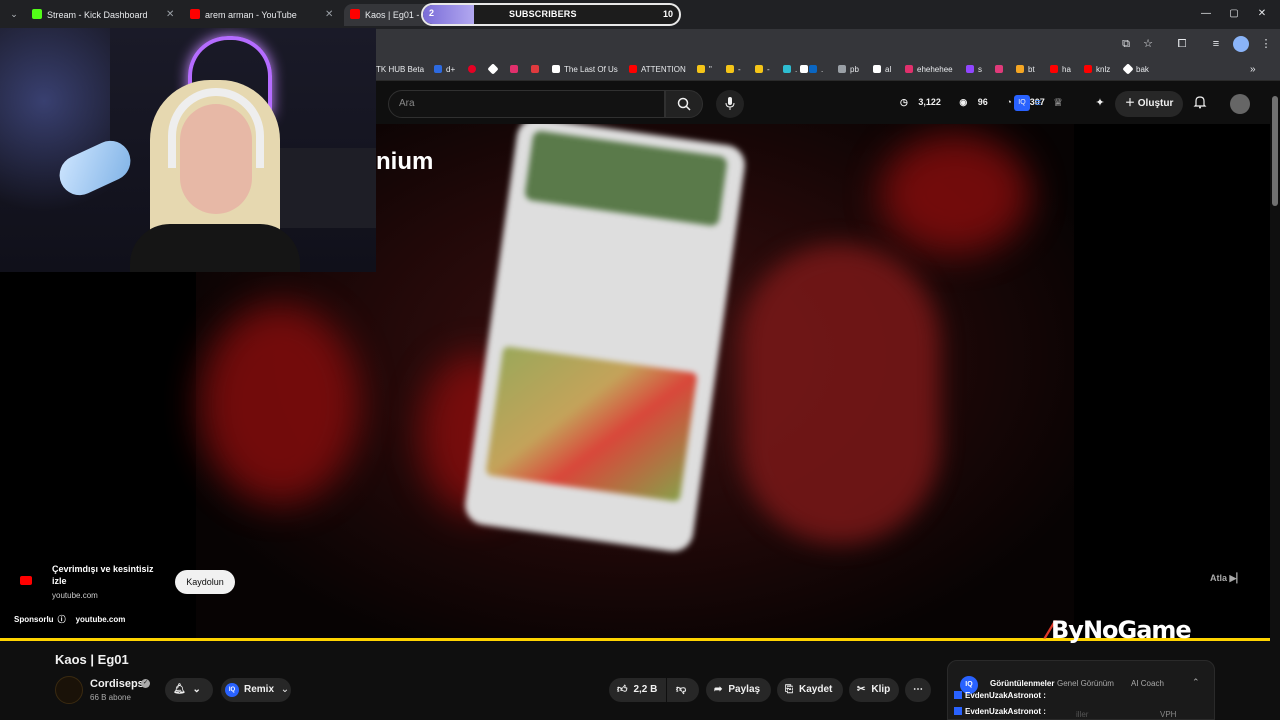  I want to click on views-stat: ◷ 3,122, so click(920, 102).